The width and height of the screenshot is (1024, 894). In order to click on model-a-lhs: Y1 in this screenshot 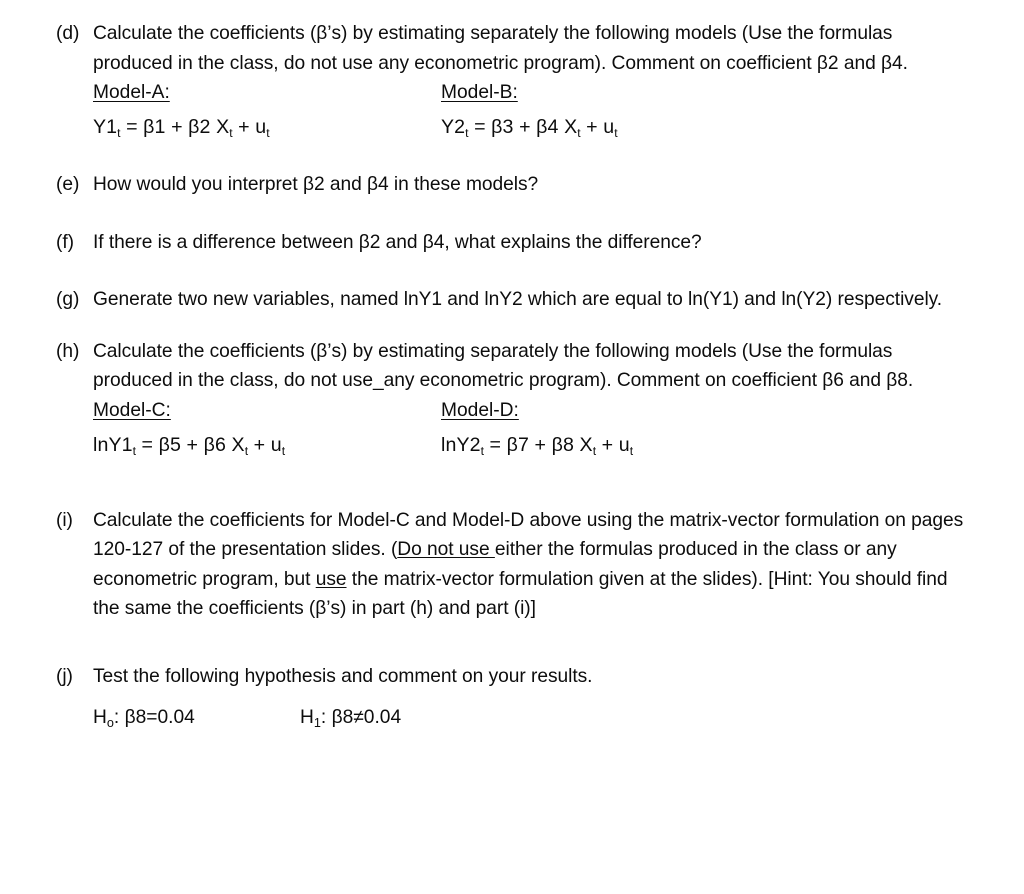, I will do `click(105, 127)`.